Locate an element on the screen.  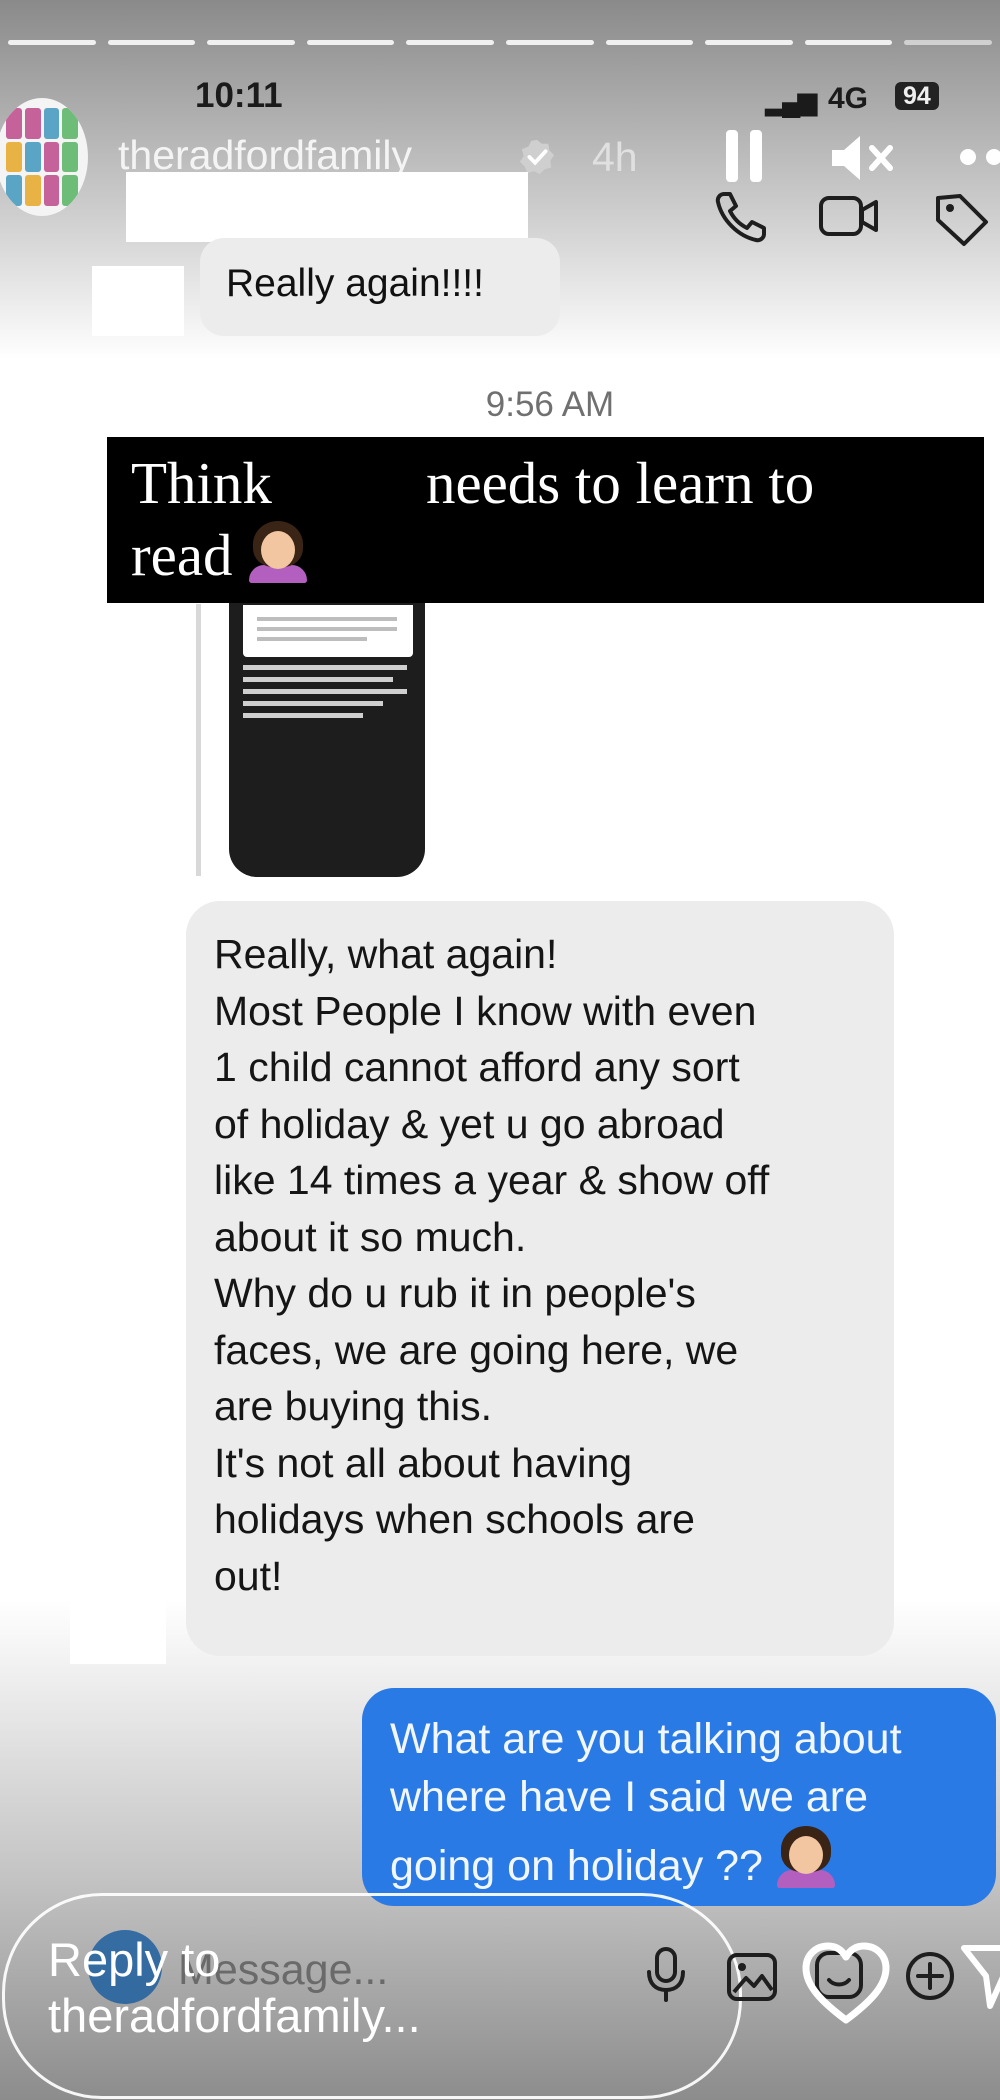
message-line: of holiday & yet u go abroad is located at coordinates (469, 1123).